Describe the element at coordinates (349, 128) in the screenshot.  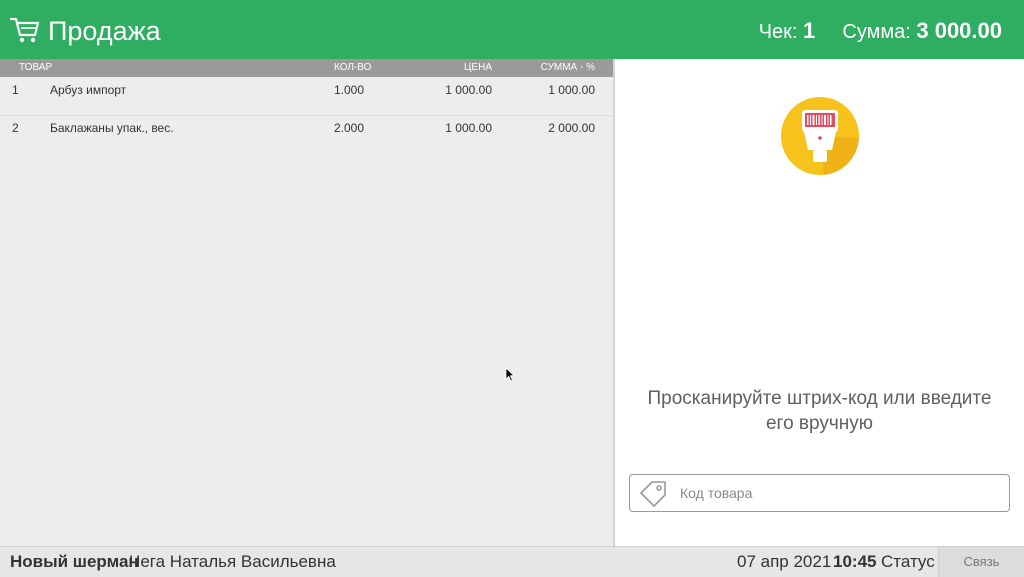
I see `row-quantity: 2.000` at that location.